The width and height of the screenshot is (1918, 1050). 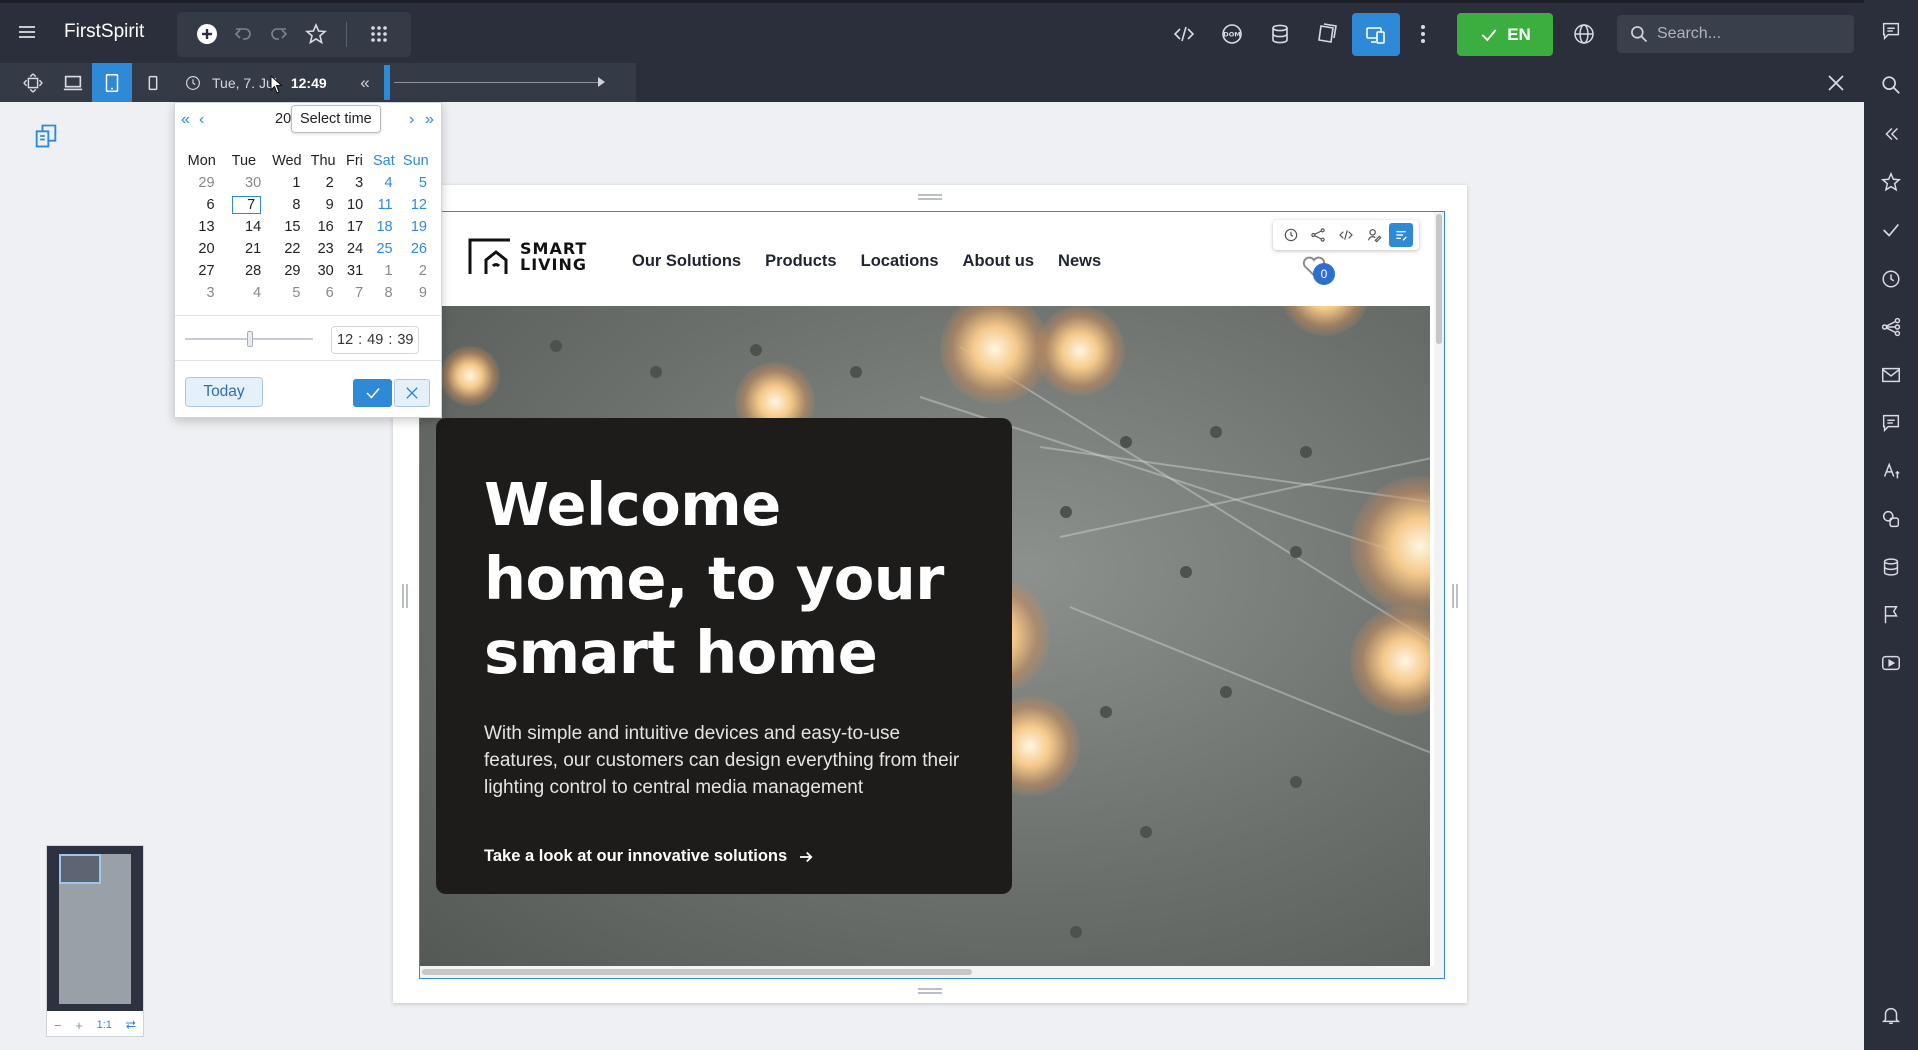 What do you see at coordinates (354, 227) in the screenshot?
I see `calendar-day: 17` at bounding box center [354, 227].